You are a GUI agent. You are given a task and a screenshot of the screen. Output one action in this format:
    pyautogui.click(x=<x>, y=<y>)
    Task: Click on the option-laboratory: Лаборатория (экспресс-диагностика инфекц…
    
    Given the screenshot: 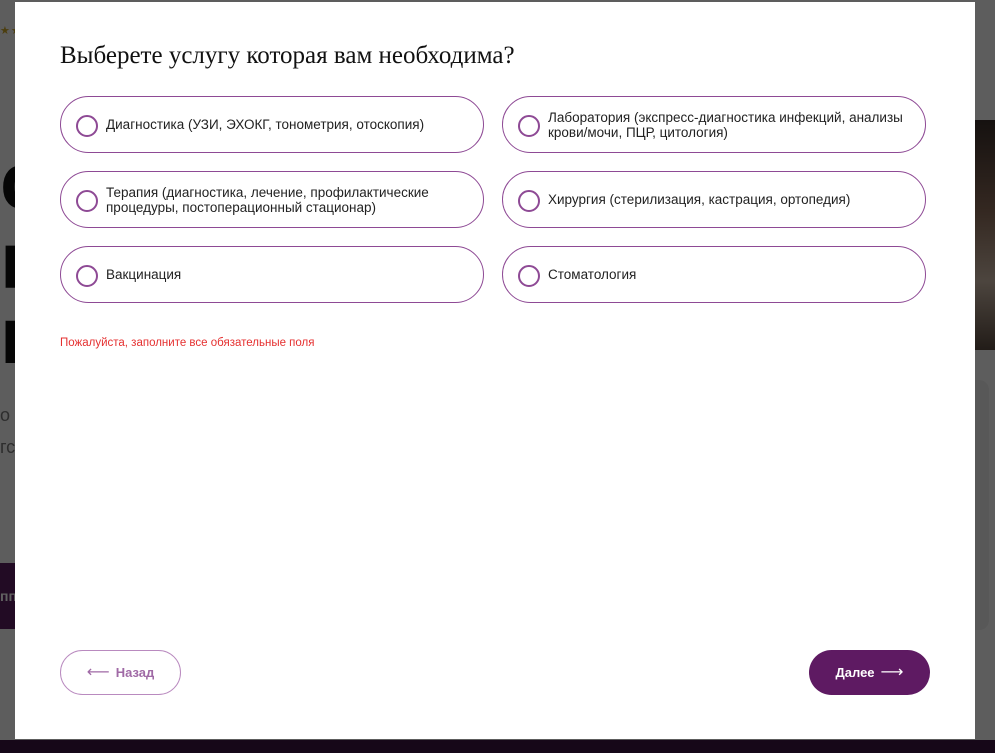 What is the action you would take?
    pyautogui.click(x=714, y=124)
    